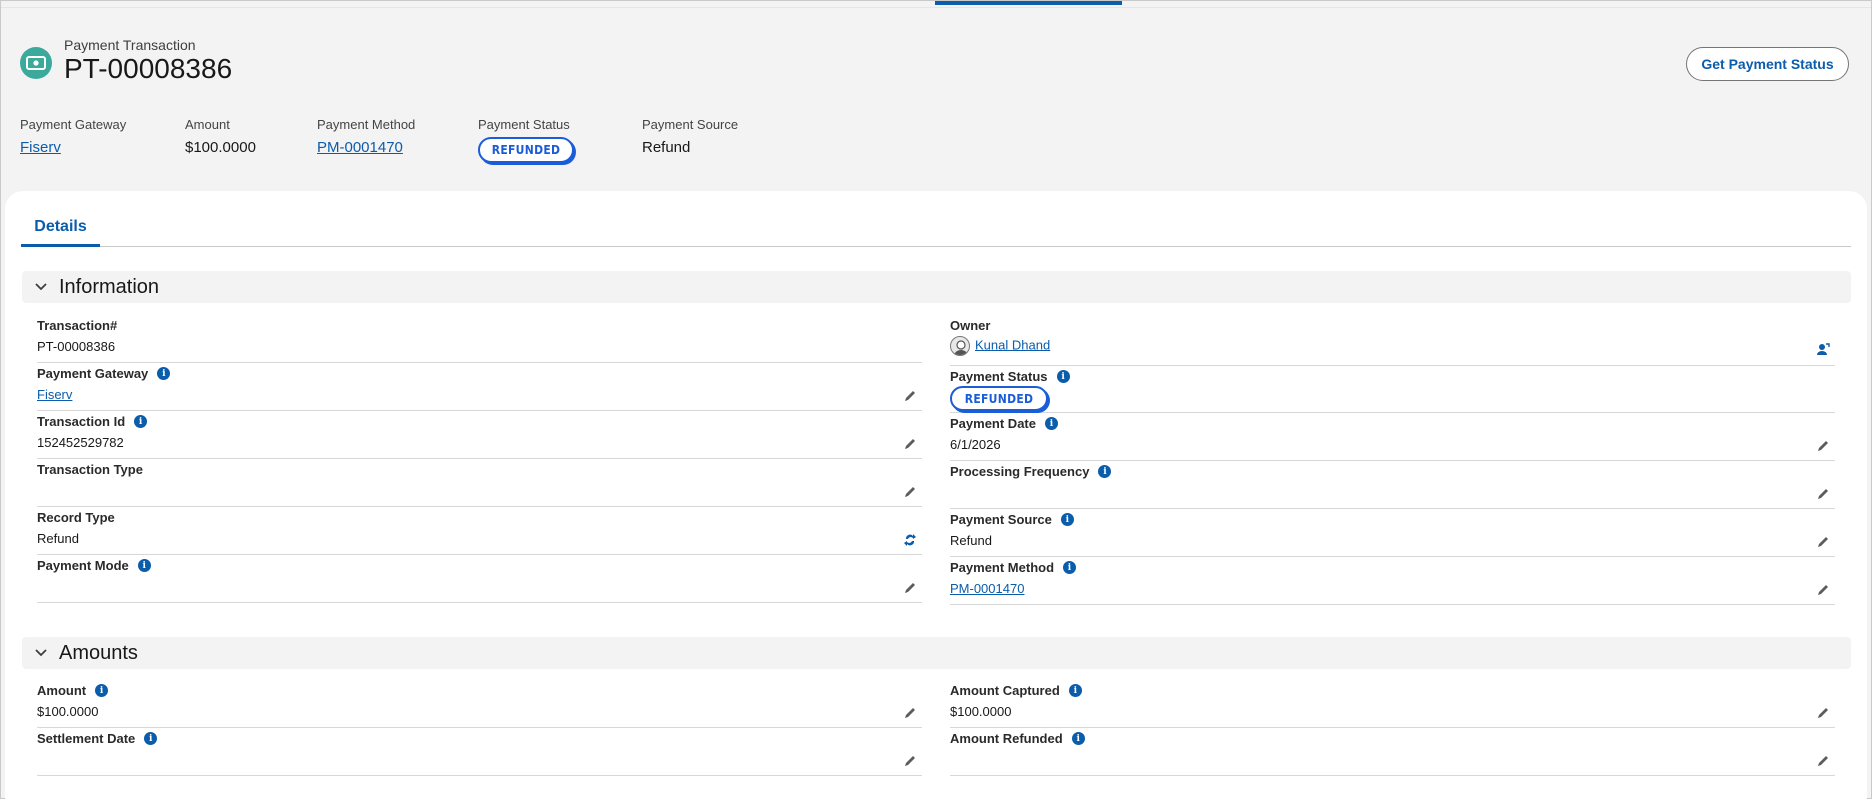  I want to click on field-transaction-id: Transaction Id i 152452529782, so click(479, 435).